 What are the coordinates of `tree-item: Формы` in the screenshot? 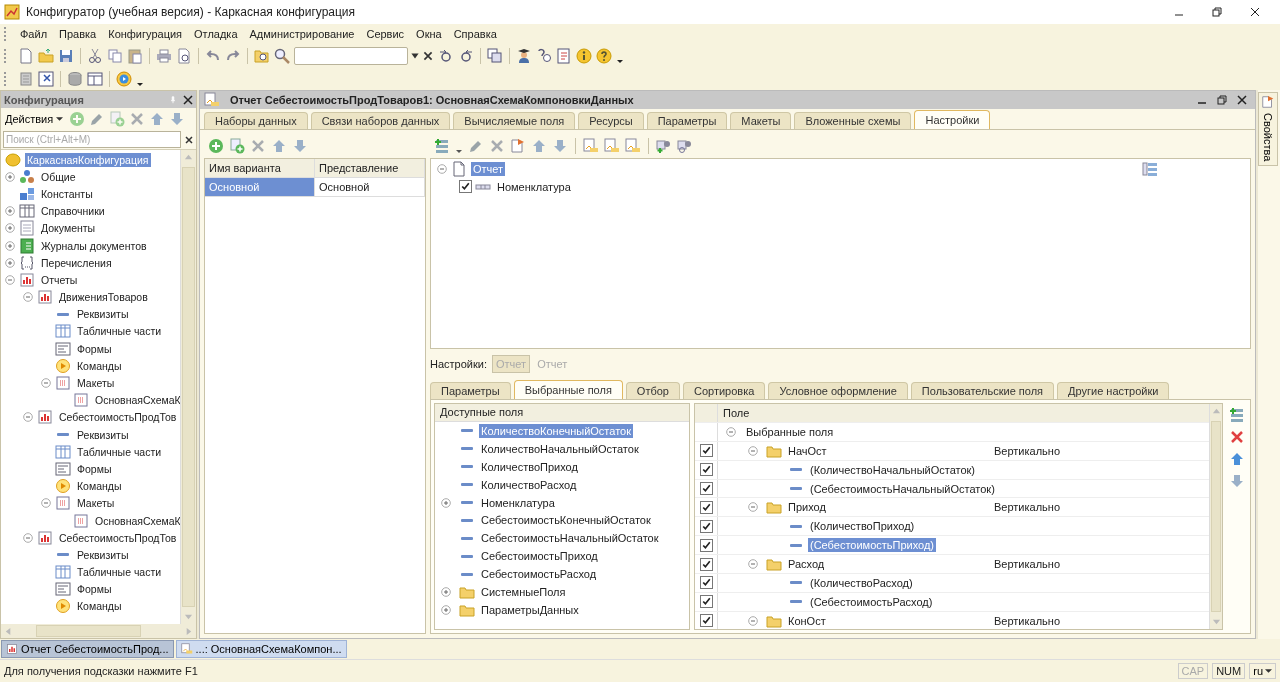 It's located at (94, 348).